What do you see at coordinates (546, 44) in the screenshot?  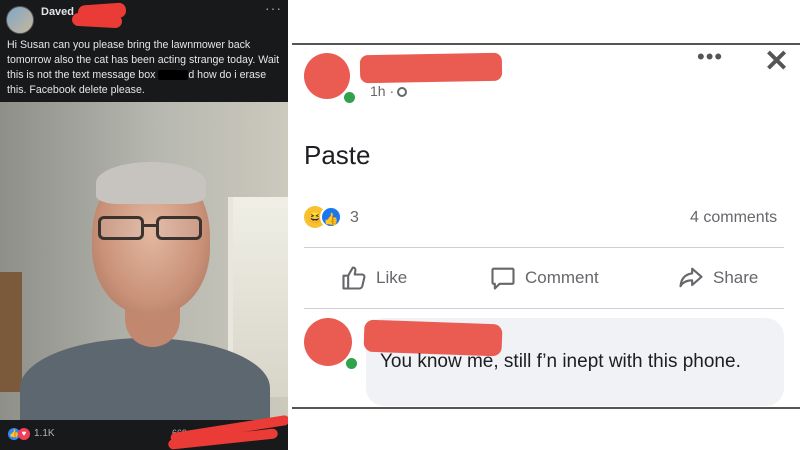 I see `frame-border-top` at bounding box center [546, 44].